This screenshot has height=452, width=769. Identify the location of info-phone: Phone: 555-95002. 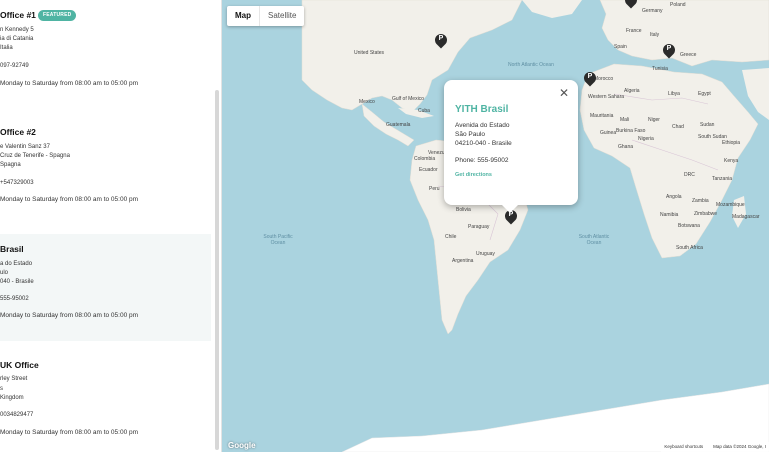
(482, 160).